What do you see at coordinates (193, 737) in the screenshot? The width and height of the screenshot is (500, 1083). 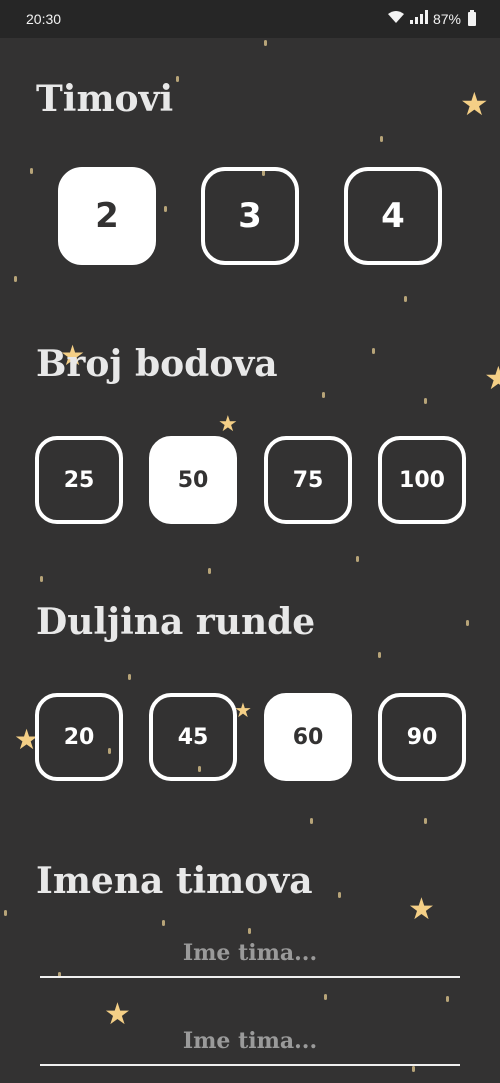 I see `round-option-45: 45` at bounding box center [193, 737].